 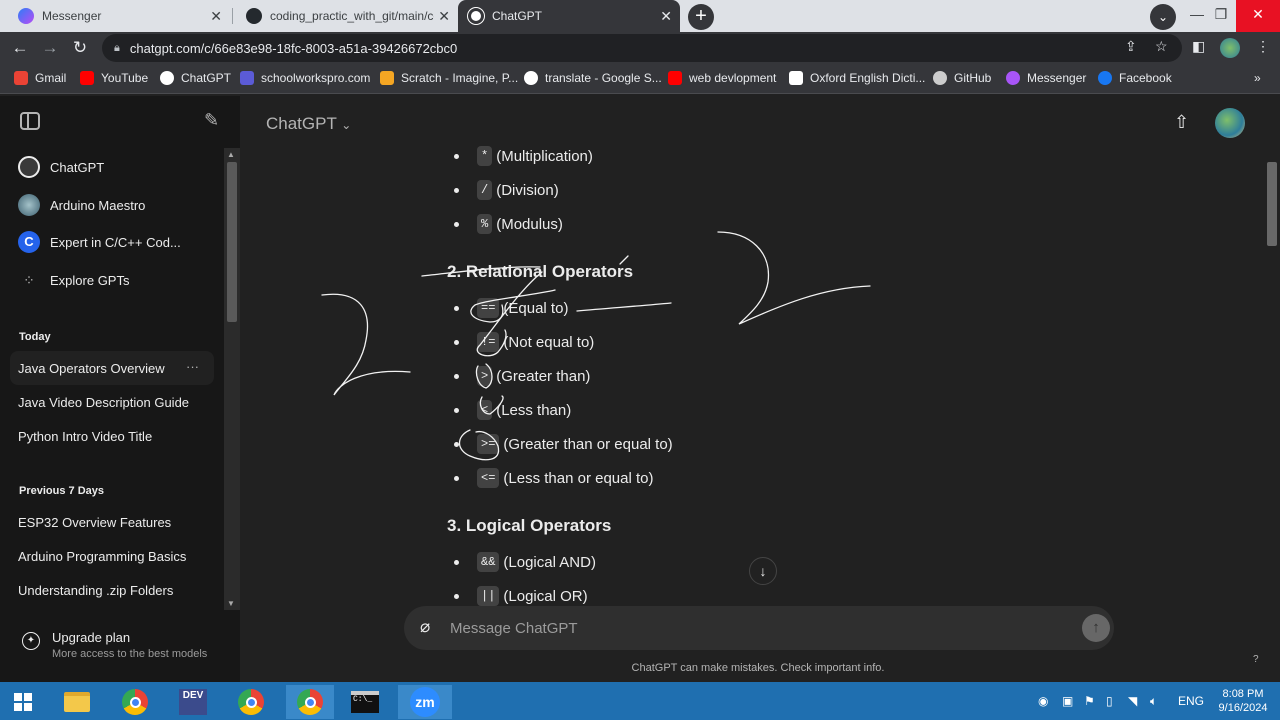 What do you see at coordinates (1258, 16) in the screenshot?
I see `close-window-button: ✕` at bounding box center [1258, 16].